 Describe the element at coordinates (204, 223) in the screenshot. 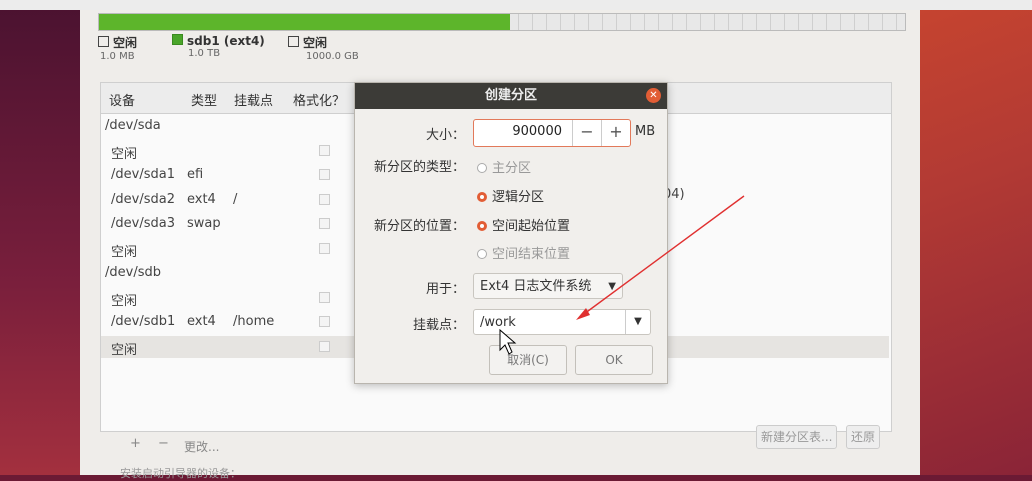

I see `cell-type: swap` at that location.